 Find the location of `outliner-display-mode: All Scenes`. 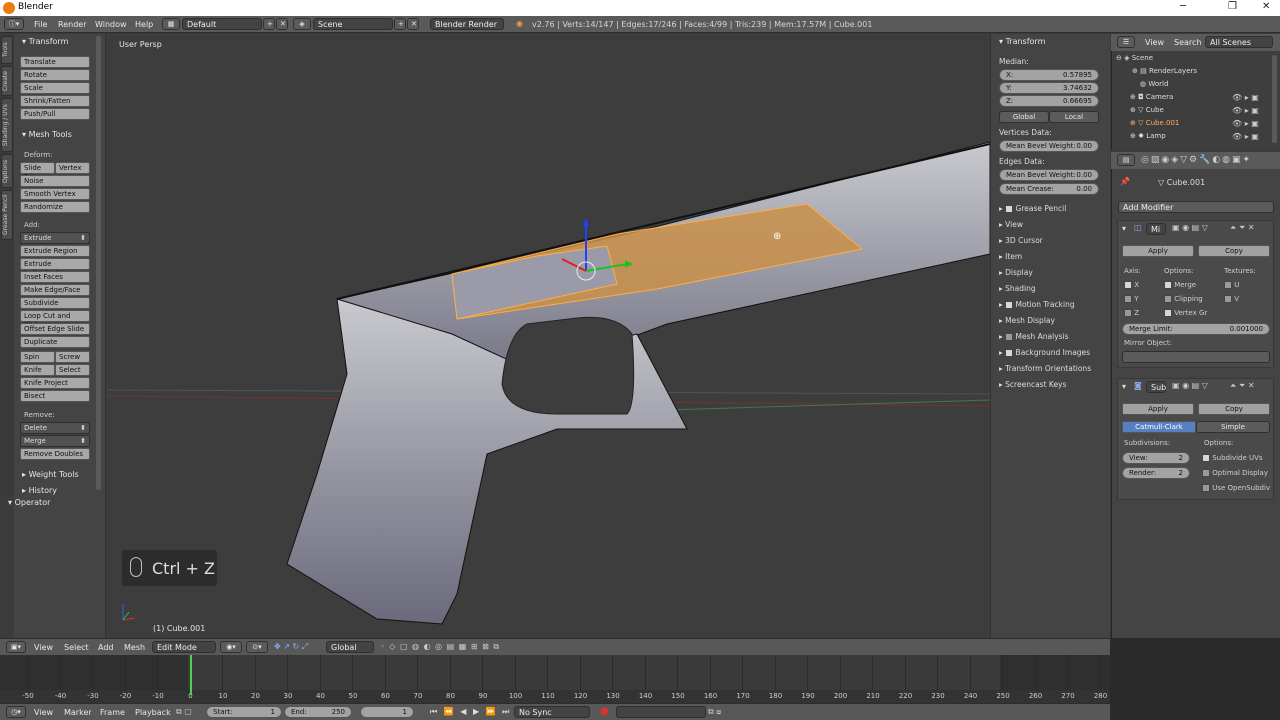

outliner-display-mode: All Scenes is located at coordinates (1239, 42).